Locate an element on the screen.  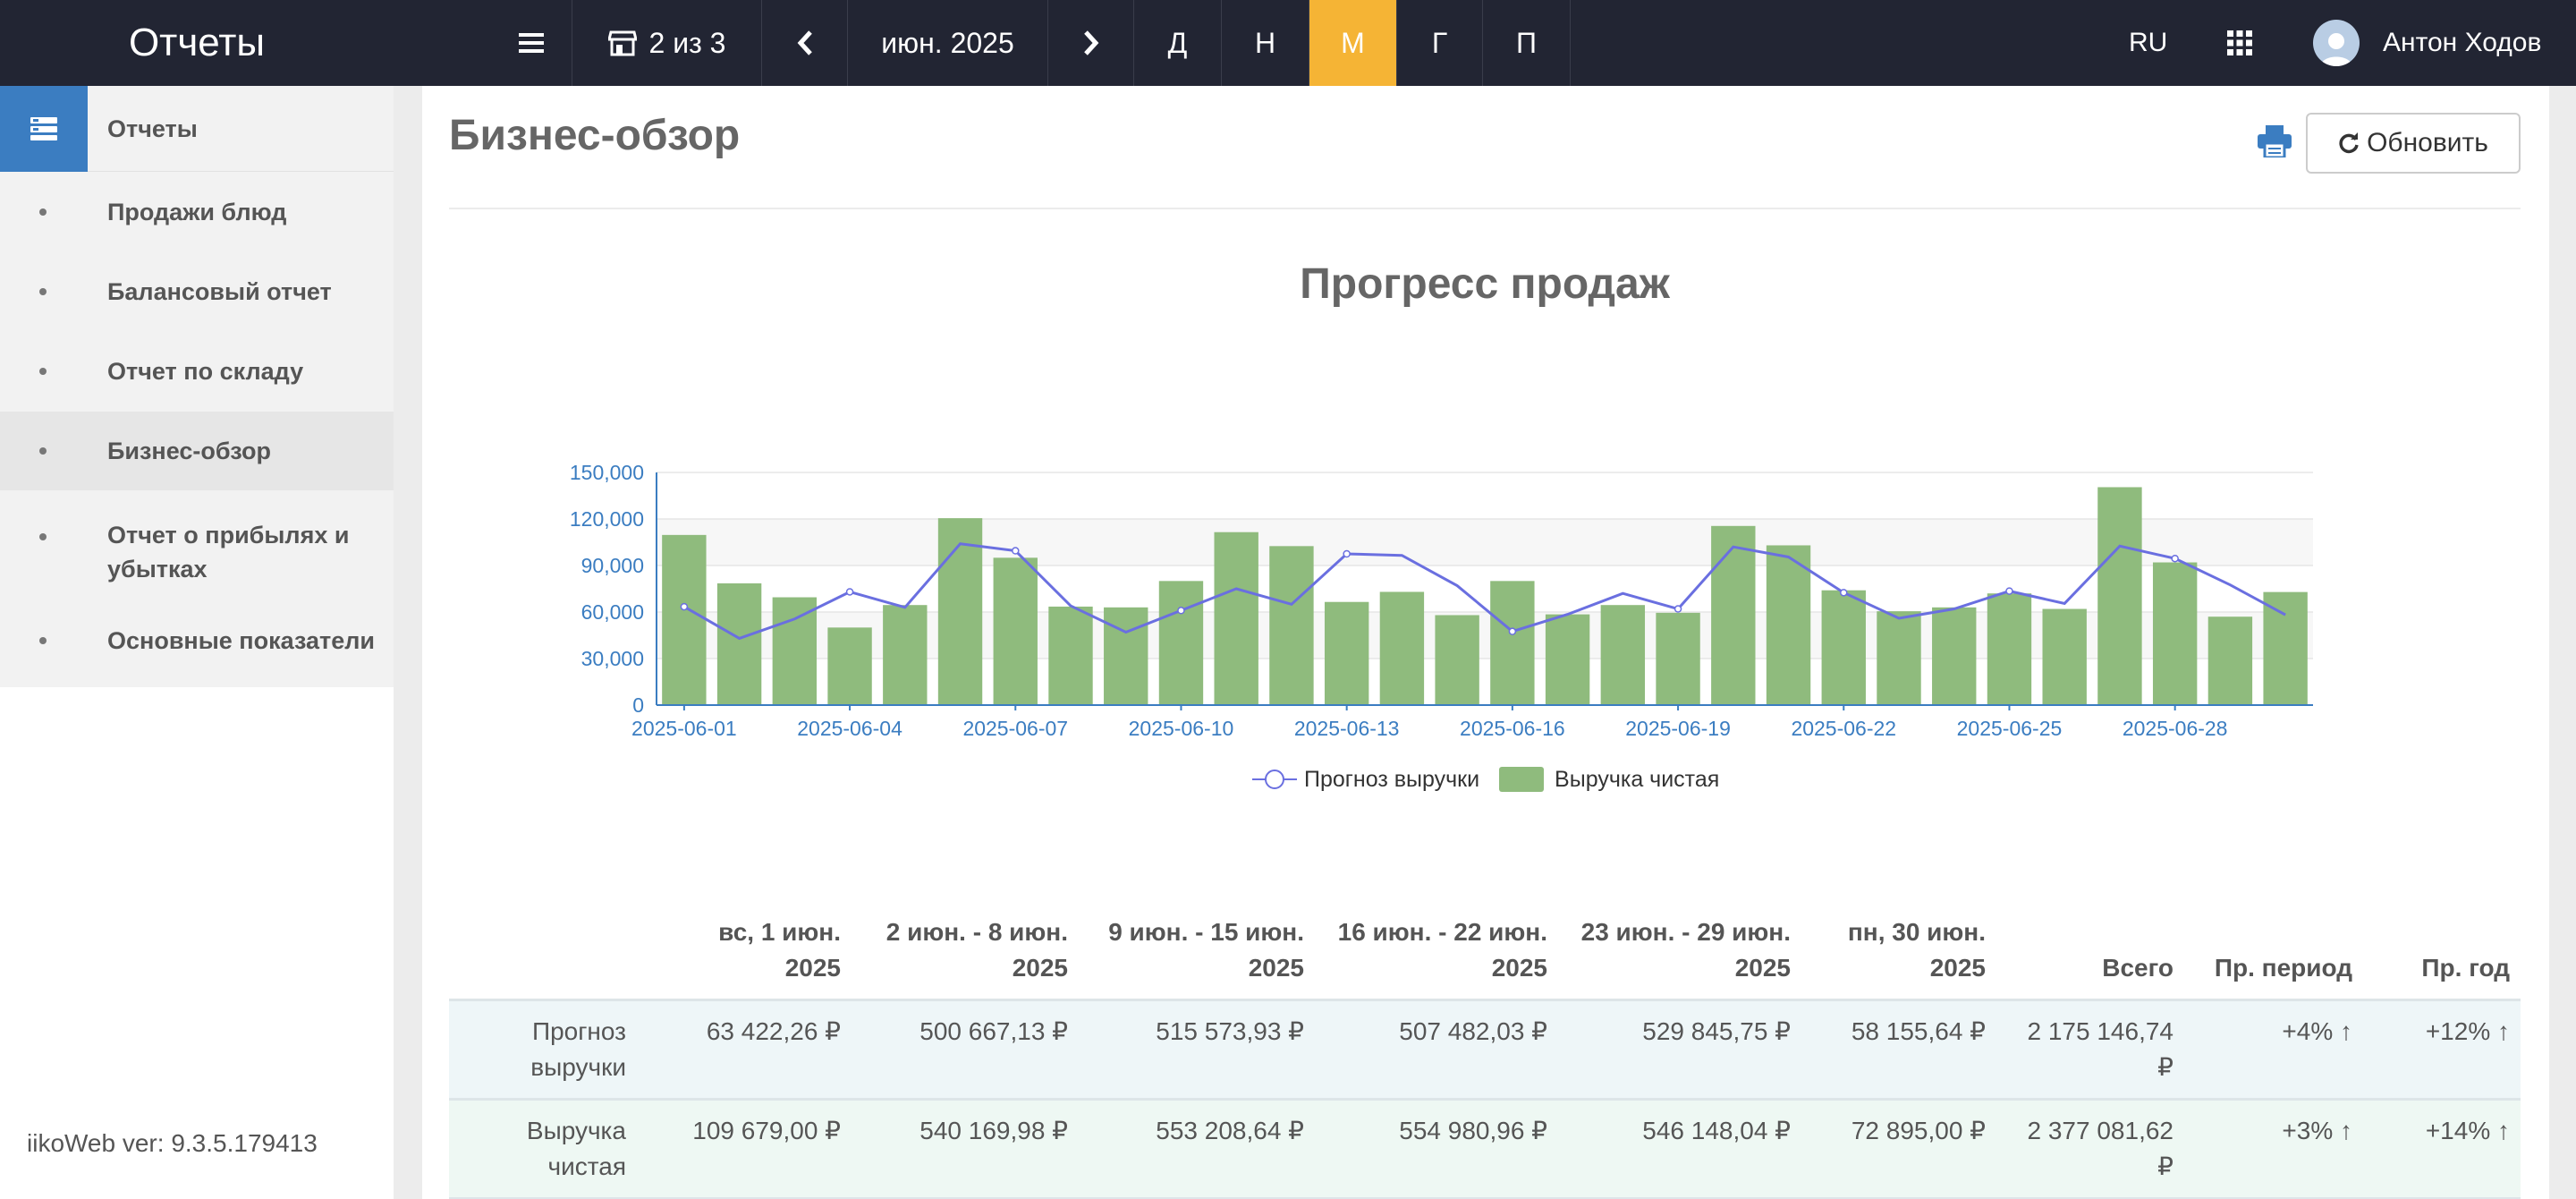
chart-legend: Прогноз выручки Выручка чистая is located at coordinates (1495, 779).